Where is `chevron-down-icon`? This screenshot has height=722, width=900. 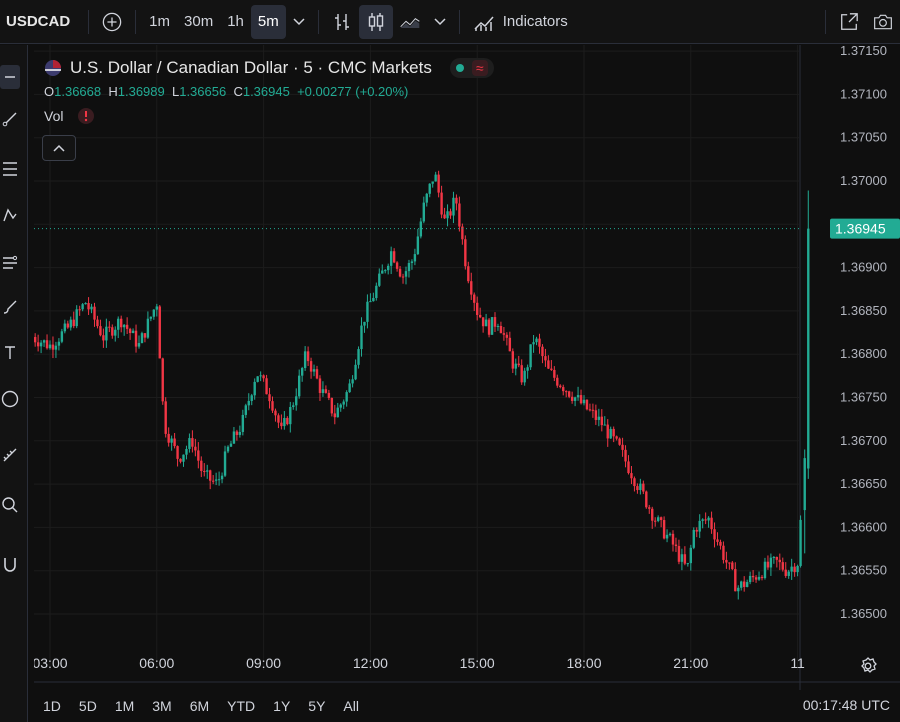 chevron-down-icon is located at coordinates (440, 21).